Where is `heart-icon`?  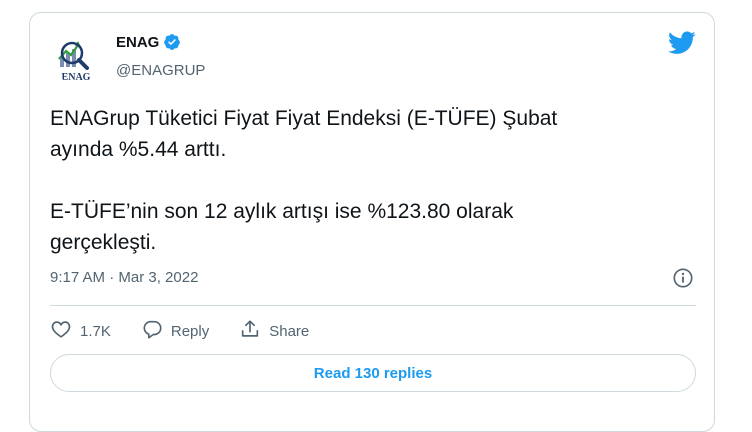 heart-icon is located at coordinates (61, 331).